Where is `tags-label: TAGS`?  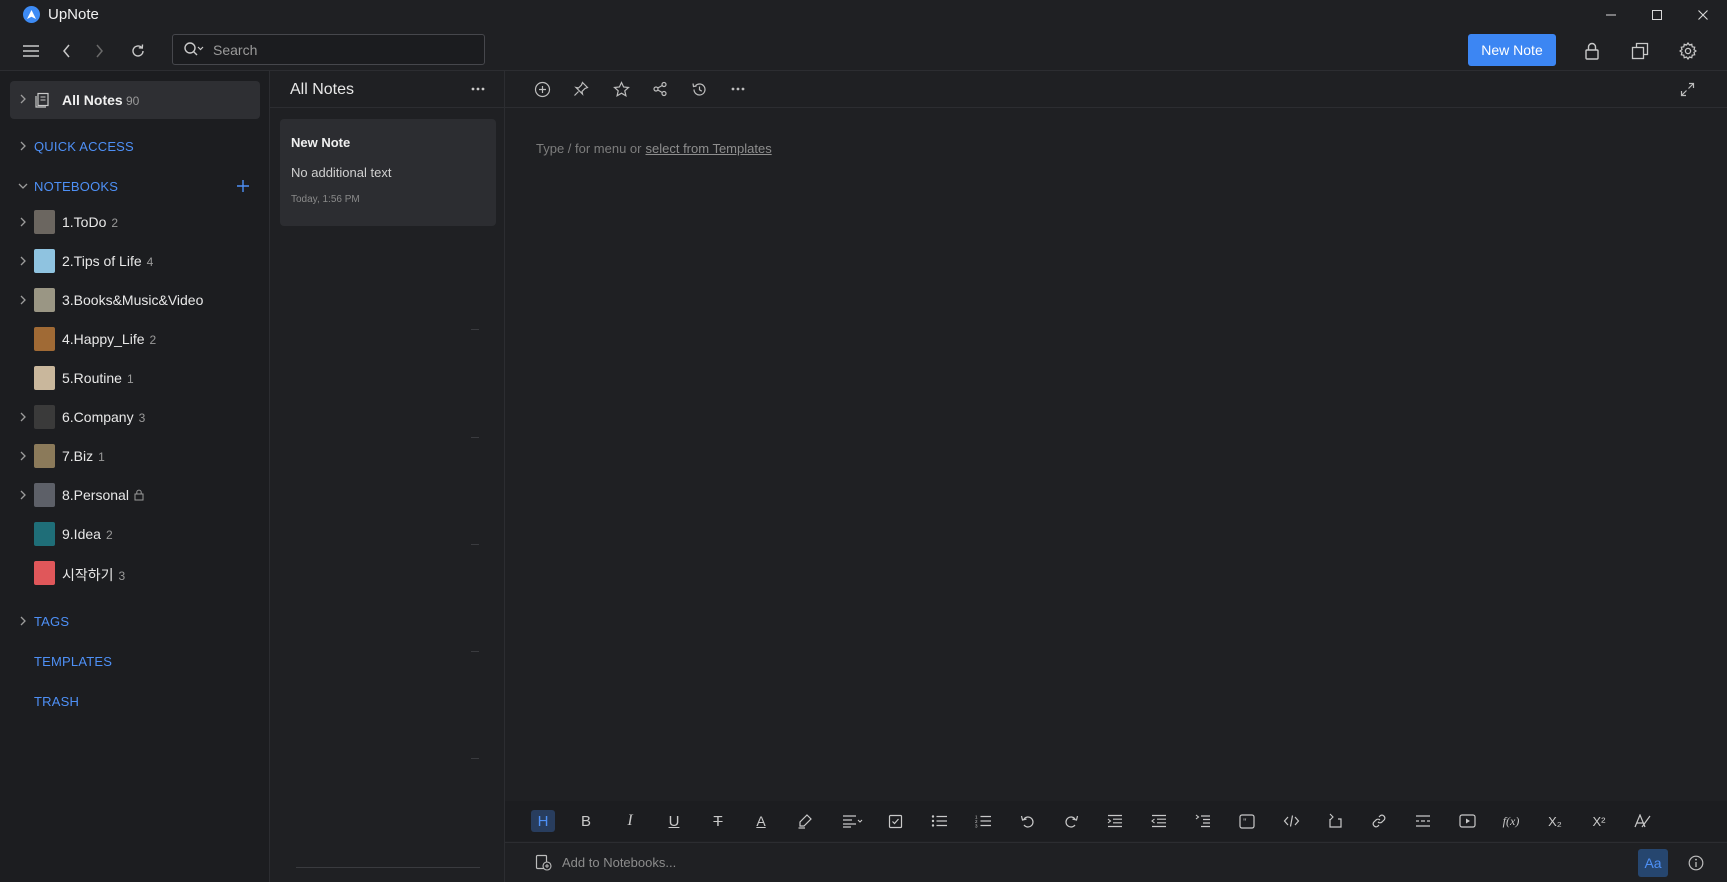 tags-label: TAGS is located at coordinates (52, 621).